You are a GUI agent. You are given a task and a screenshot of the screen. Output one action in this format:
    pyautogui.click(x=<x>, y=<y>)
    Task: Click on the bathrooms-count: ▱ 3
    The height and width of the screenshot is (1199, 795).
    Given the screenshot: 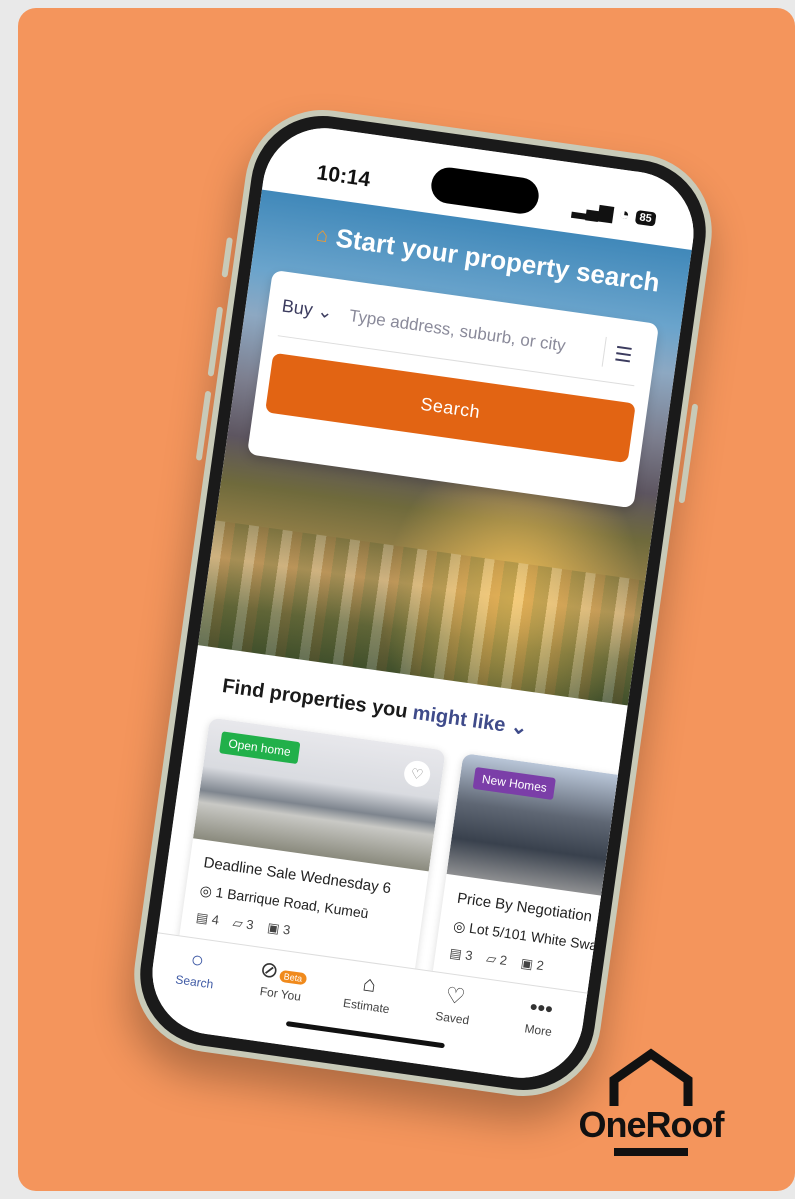 What is the action you would take?
    pyautogui.click(x=243, y=923)
    